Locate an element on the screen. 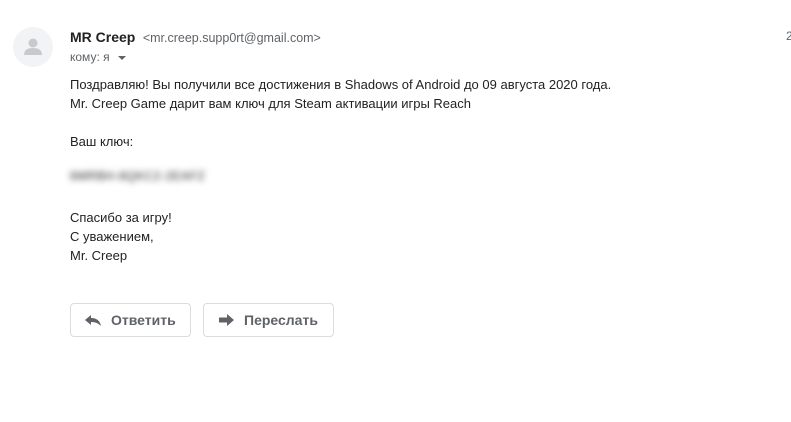  recipient-details-toggle: кому: я is located at coordinates (98, 57).